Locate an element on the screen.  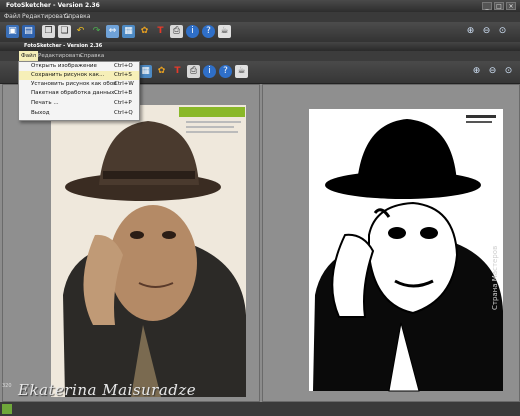
menu-item-set-wallpaper: Установить рисунок как обои Ctrl+W is located at coordinates (79, 84).